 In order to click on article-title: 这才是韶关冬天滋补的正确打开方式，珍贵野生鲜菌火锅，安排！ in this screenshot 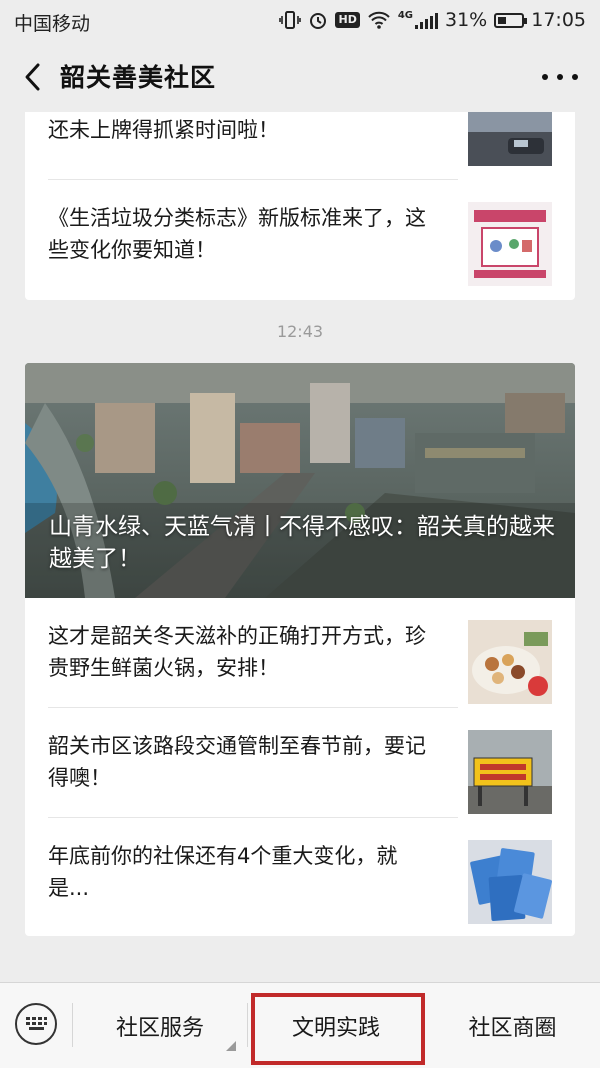, I will do `click(237, 652)`.